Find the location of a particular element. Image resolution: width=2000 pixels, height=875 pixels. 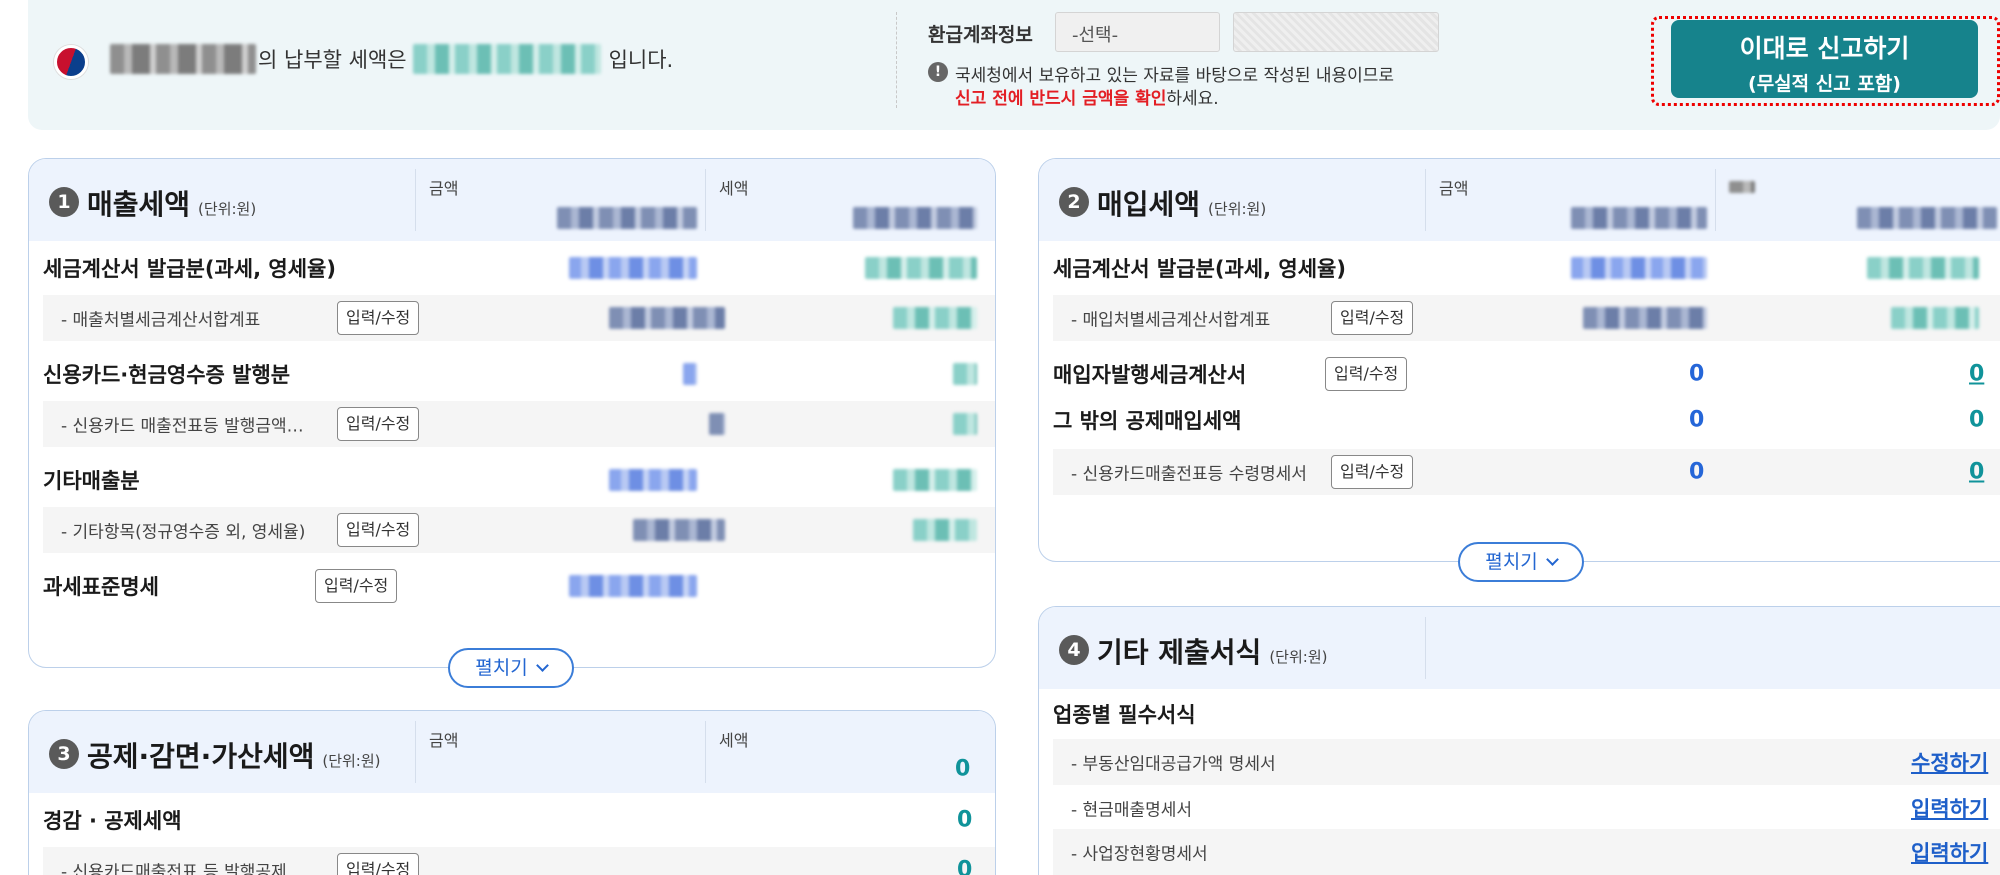

sentence-middle: 의 납부할 세액은 is located at coordinates (332, 60).